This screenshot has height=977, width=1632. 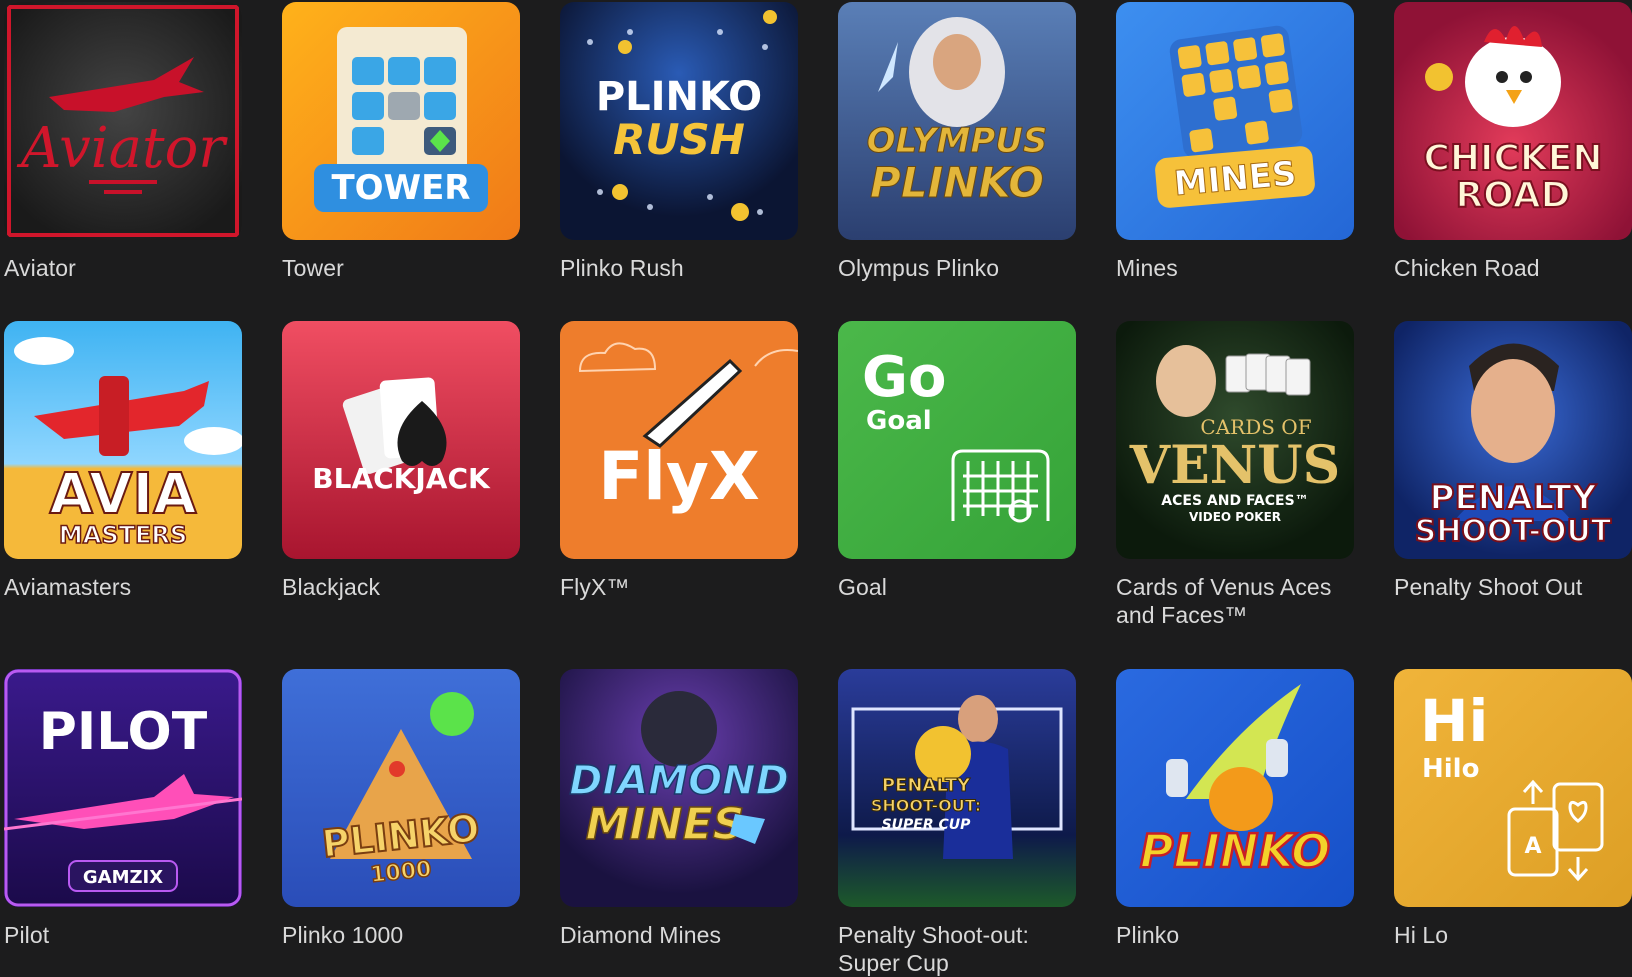 I want to click on game-thumbnail: DIAMOND MINES, so click(x=679, y=788).